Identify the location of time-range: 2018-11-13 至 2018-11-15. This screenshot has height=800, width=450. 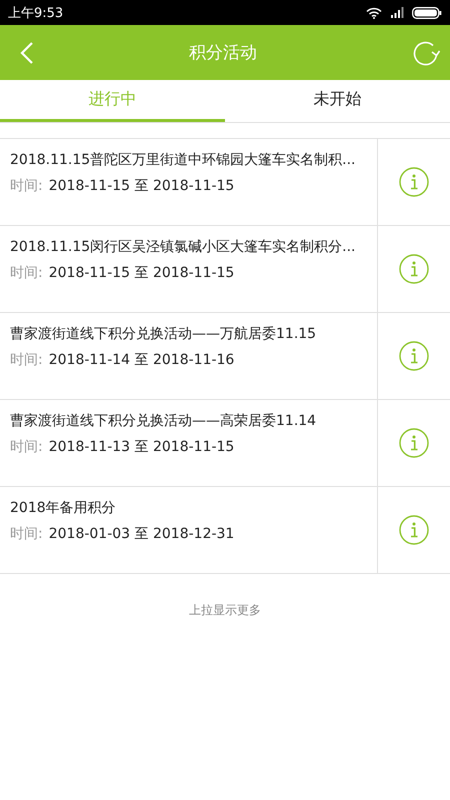
(141, 447).